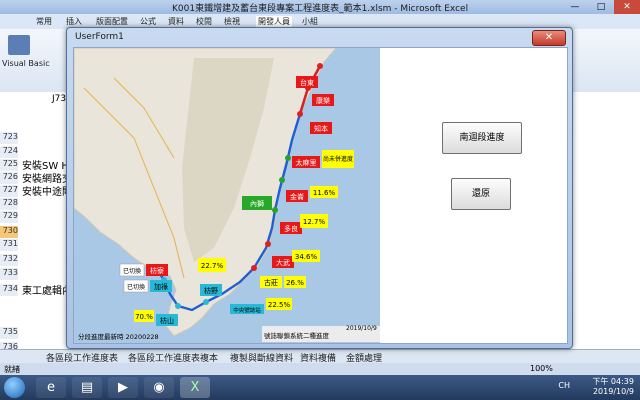  I want to click on sheet-tabs: 各區段工作進度表 各區段工作進度表複本 複製與斷線資料 資料複備 金額處理, so click(320, 356).